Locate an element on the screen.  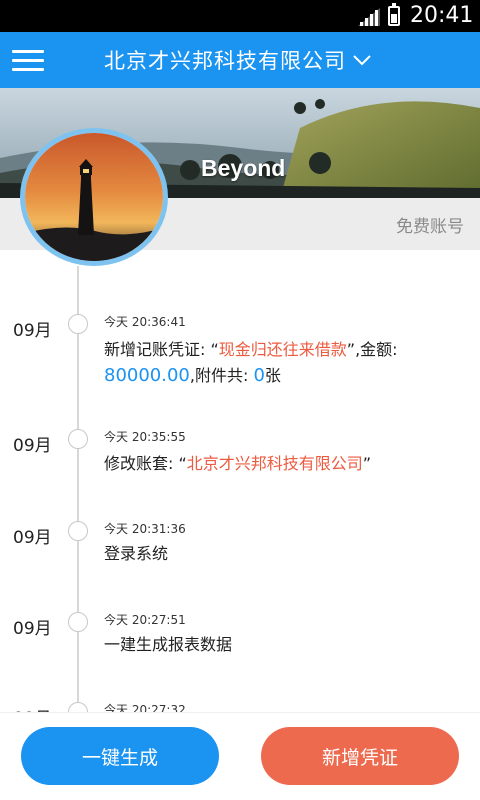
status-time: 20:41 is located at coordinates (442, 15).